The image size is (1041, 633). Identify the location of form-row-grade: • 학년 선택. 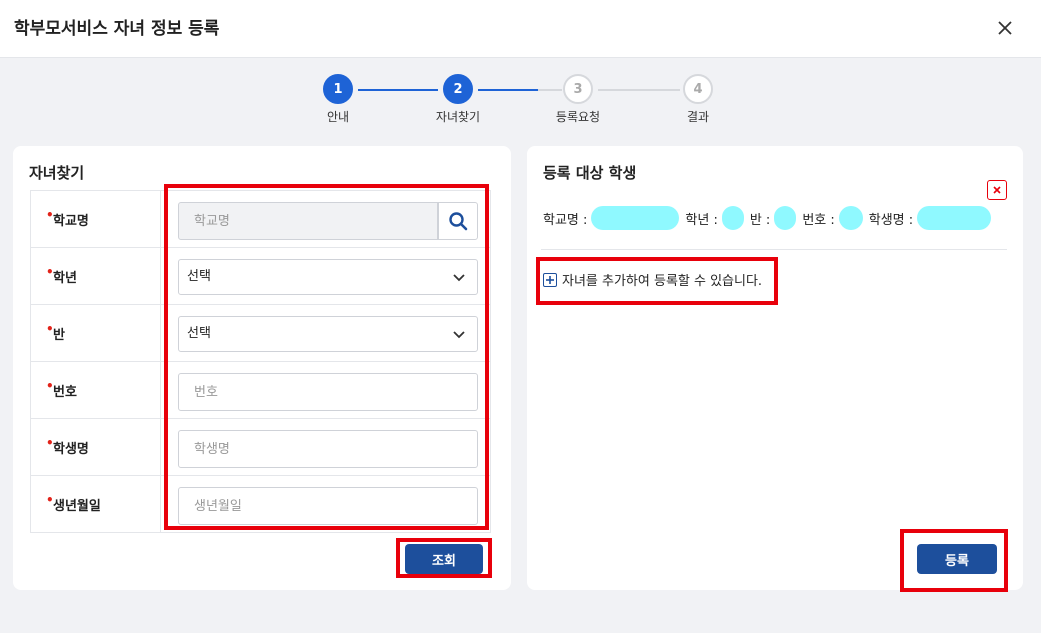
(260, 276).